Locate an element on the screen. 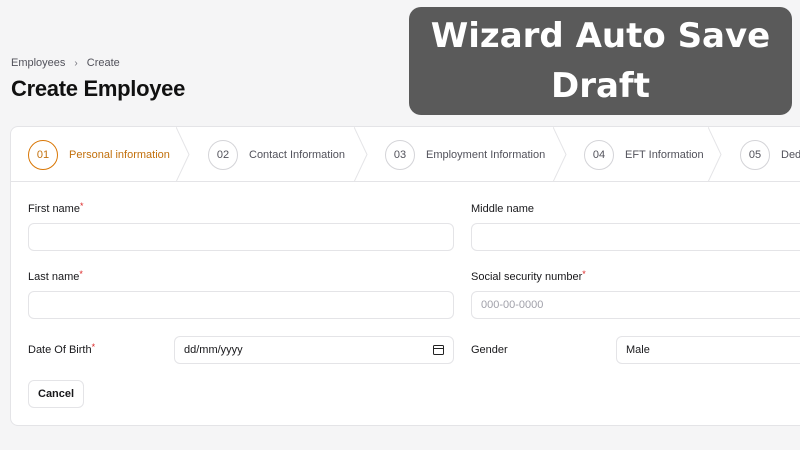  step-contact-information: 02 Contact Information is located at coordinates (276, 154).